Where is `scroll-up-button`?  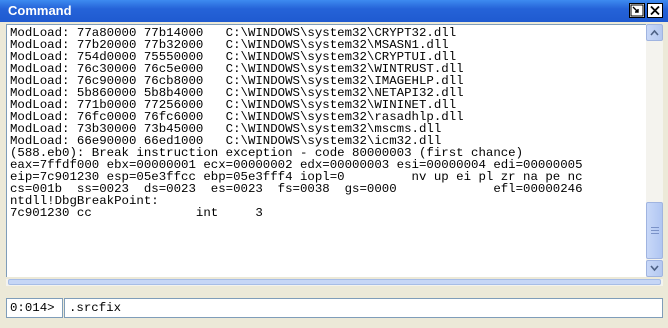 scroll-up-button is located at coordinates (654, 32).